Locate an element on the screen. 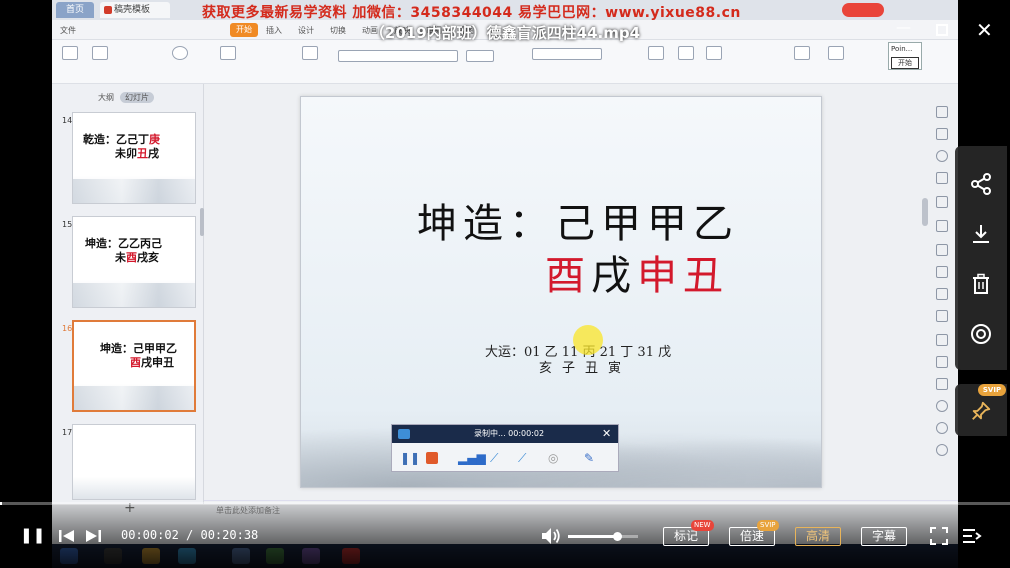 This screenshot has height=568, width=1010. play-icon is located at coordinates (180, 53).